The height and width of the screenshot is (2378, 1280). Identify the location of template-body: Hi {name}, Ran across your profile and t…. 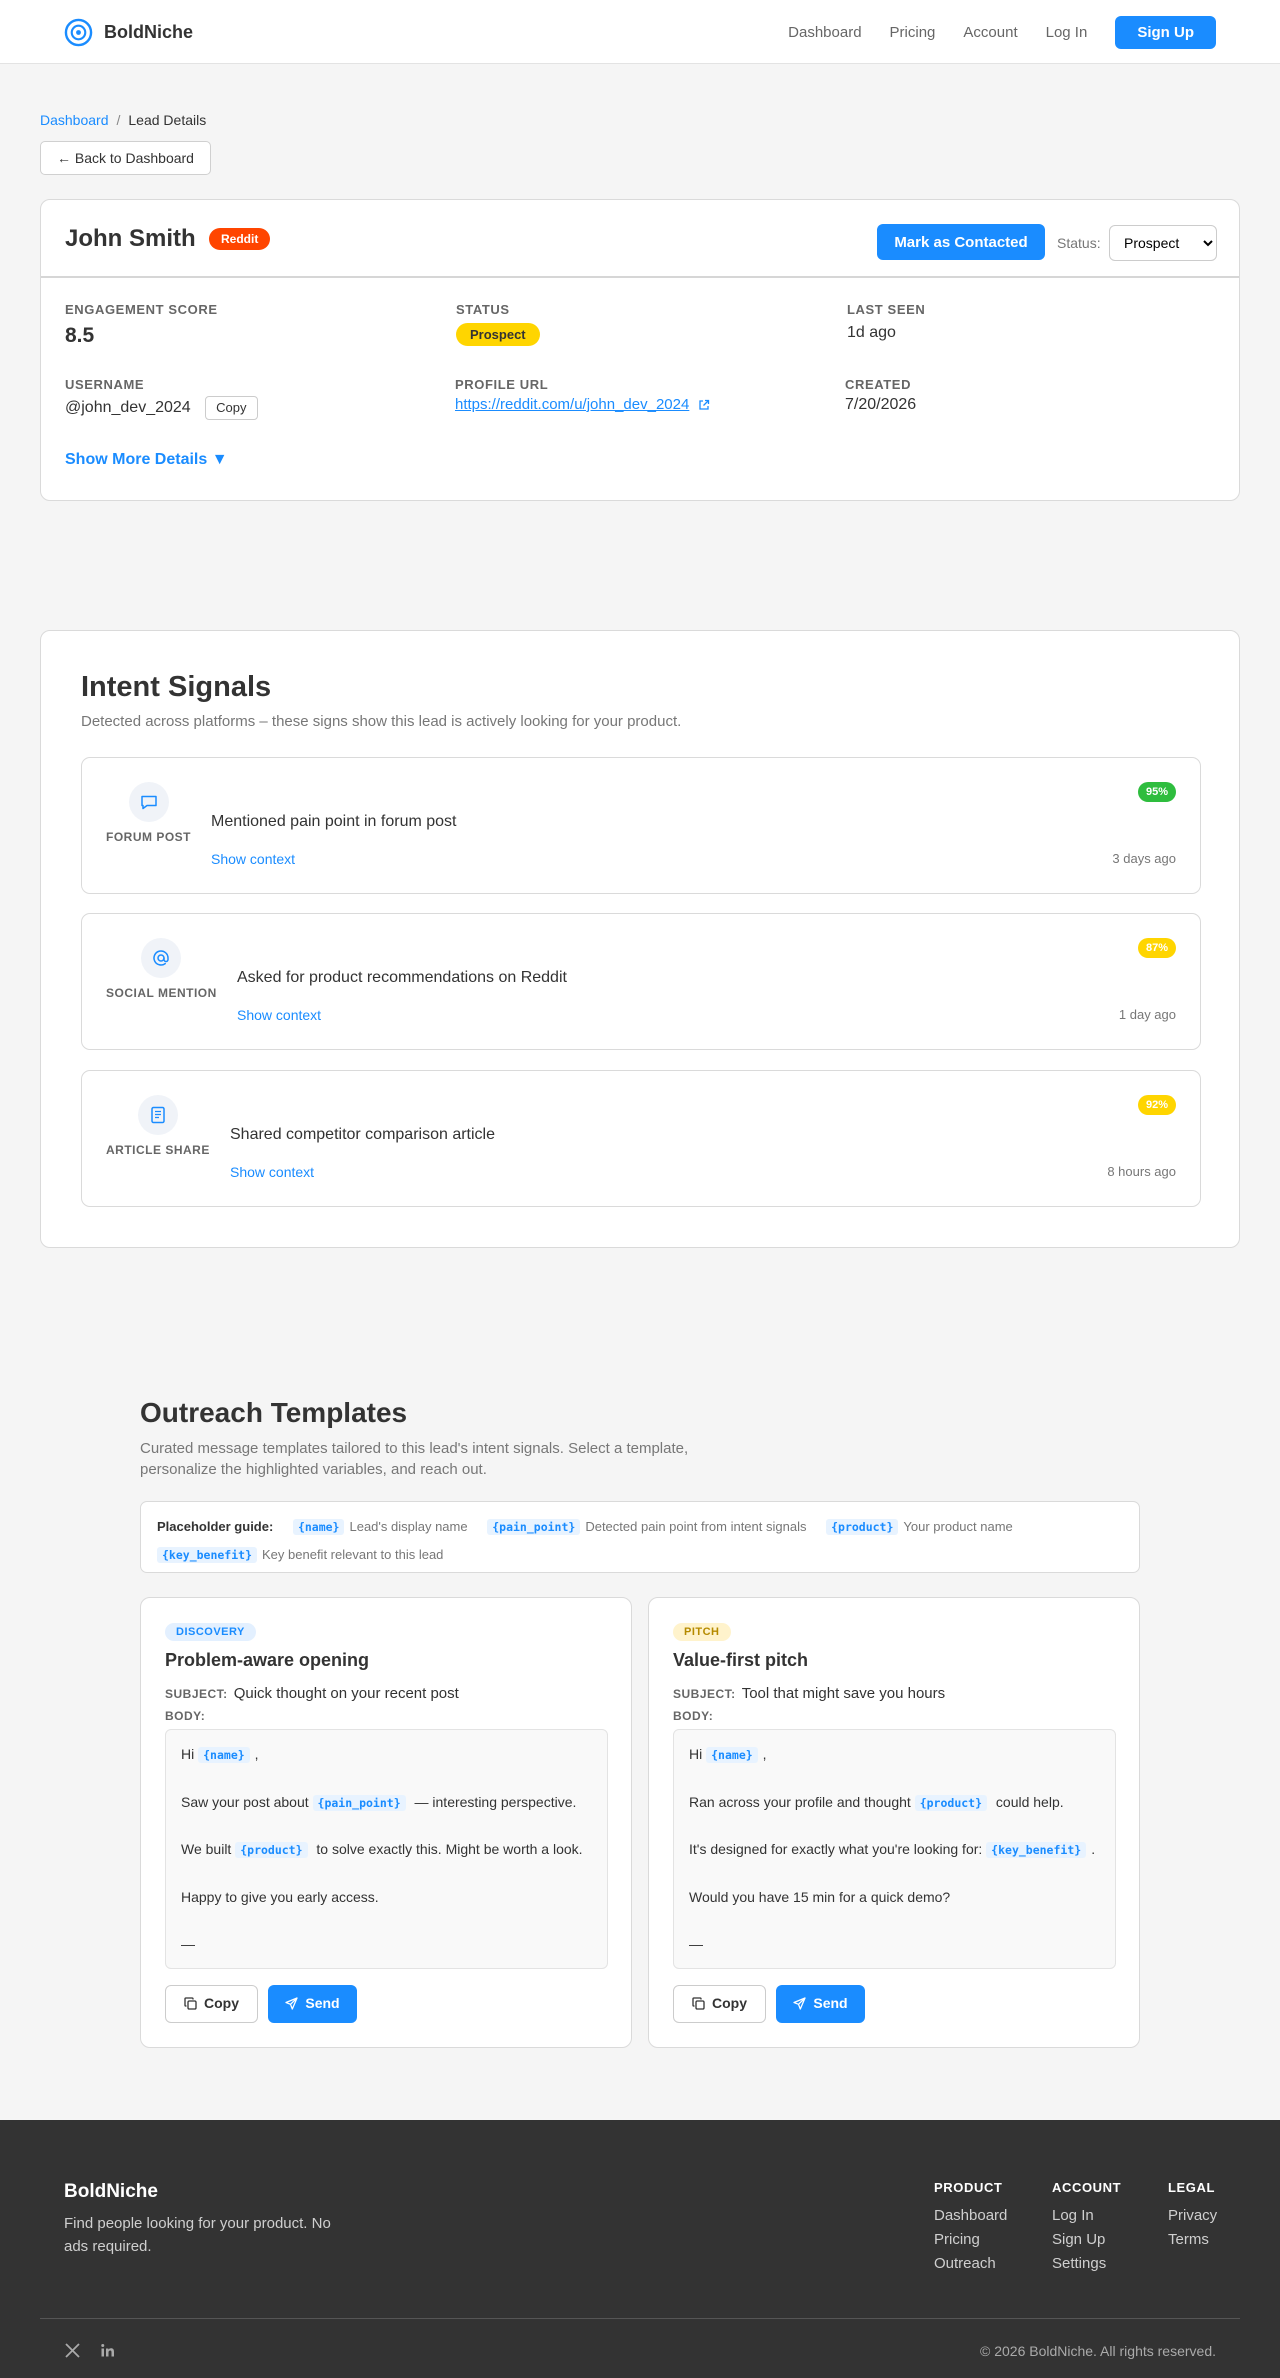
(894, 1849).